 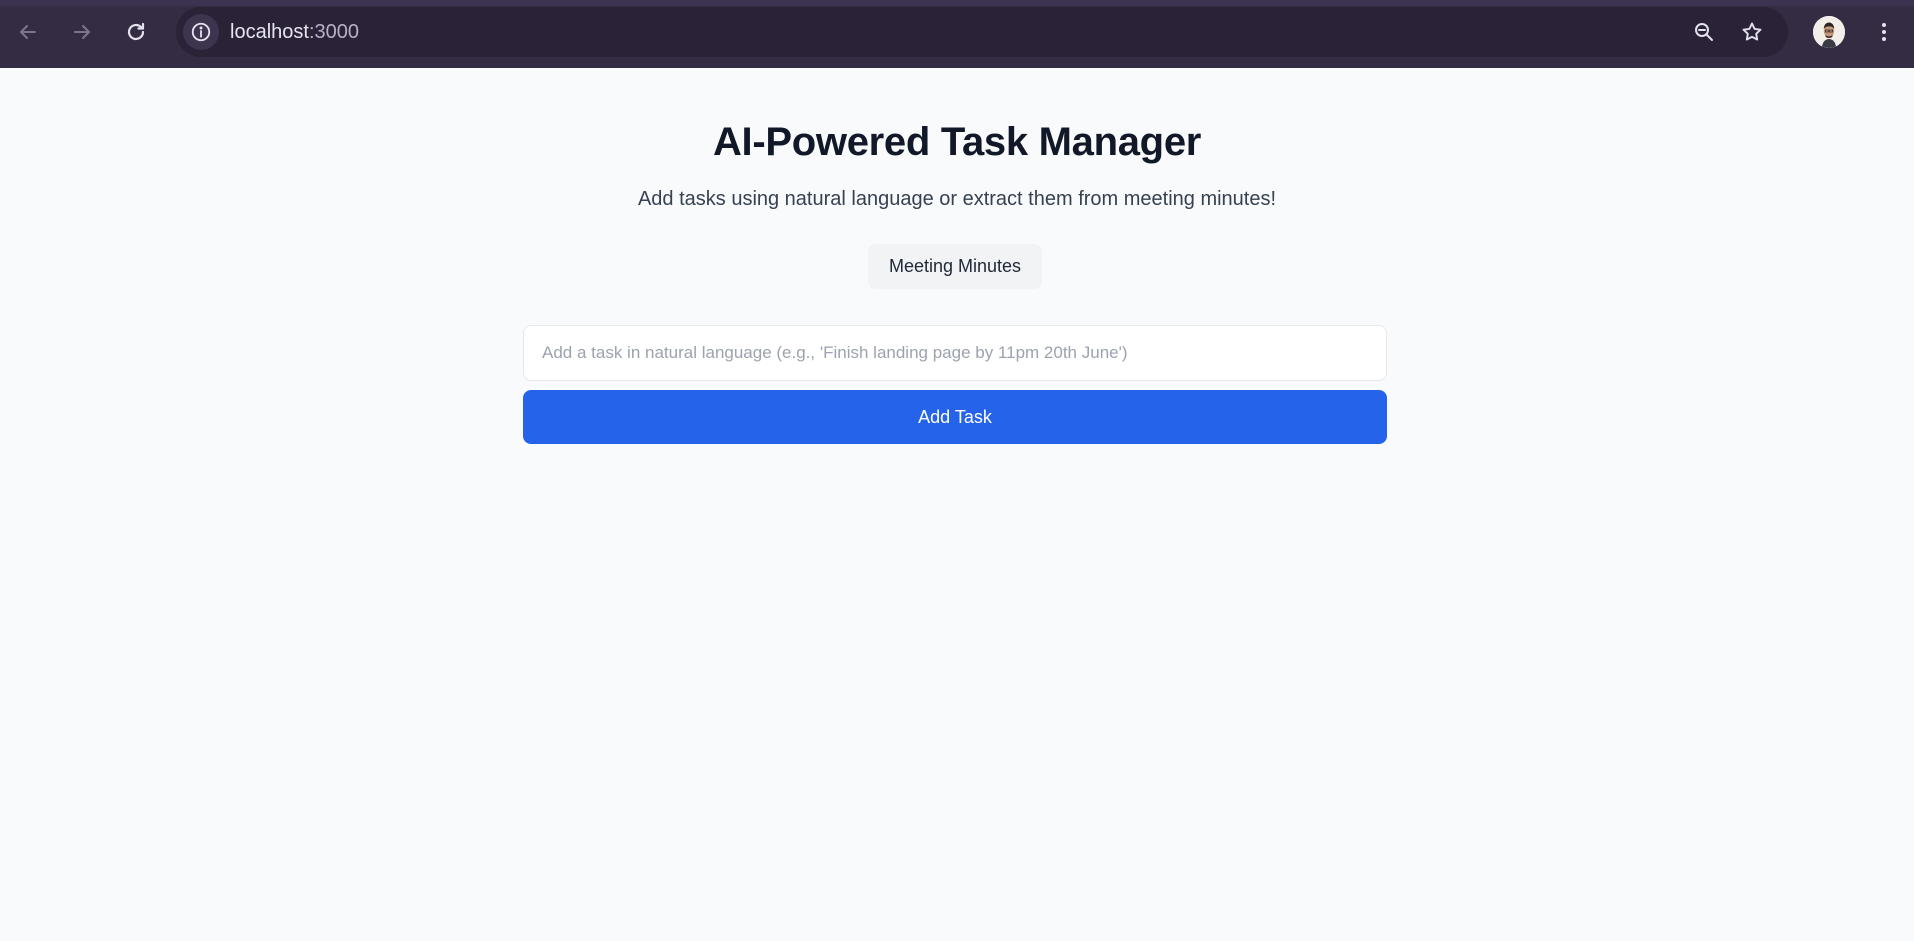 What do you see at coordinates (957, 3) in the screenshot?
I see `tab-strip` at bounding box center [957, 3].